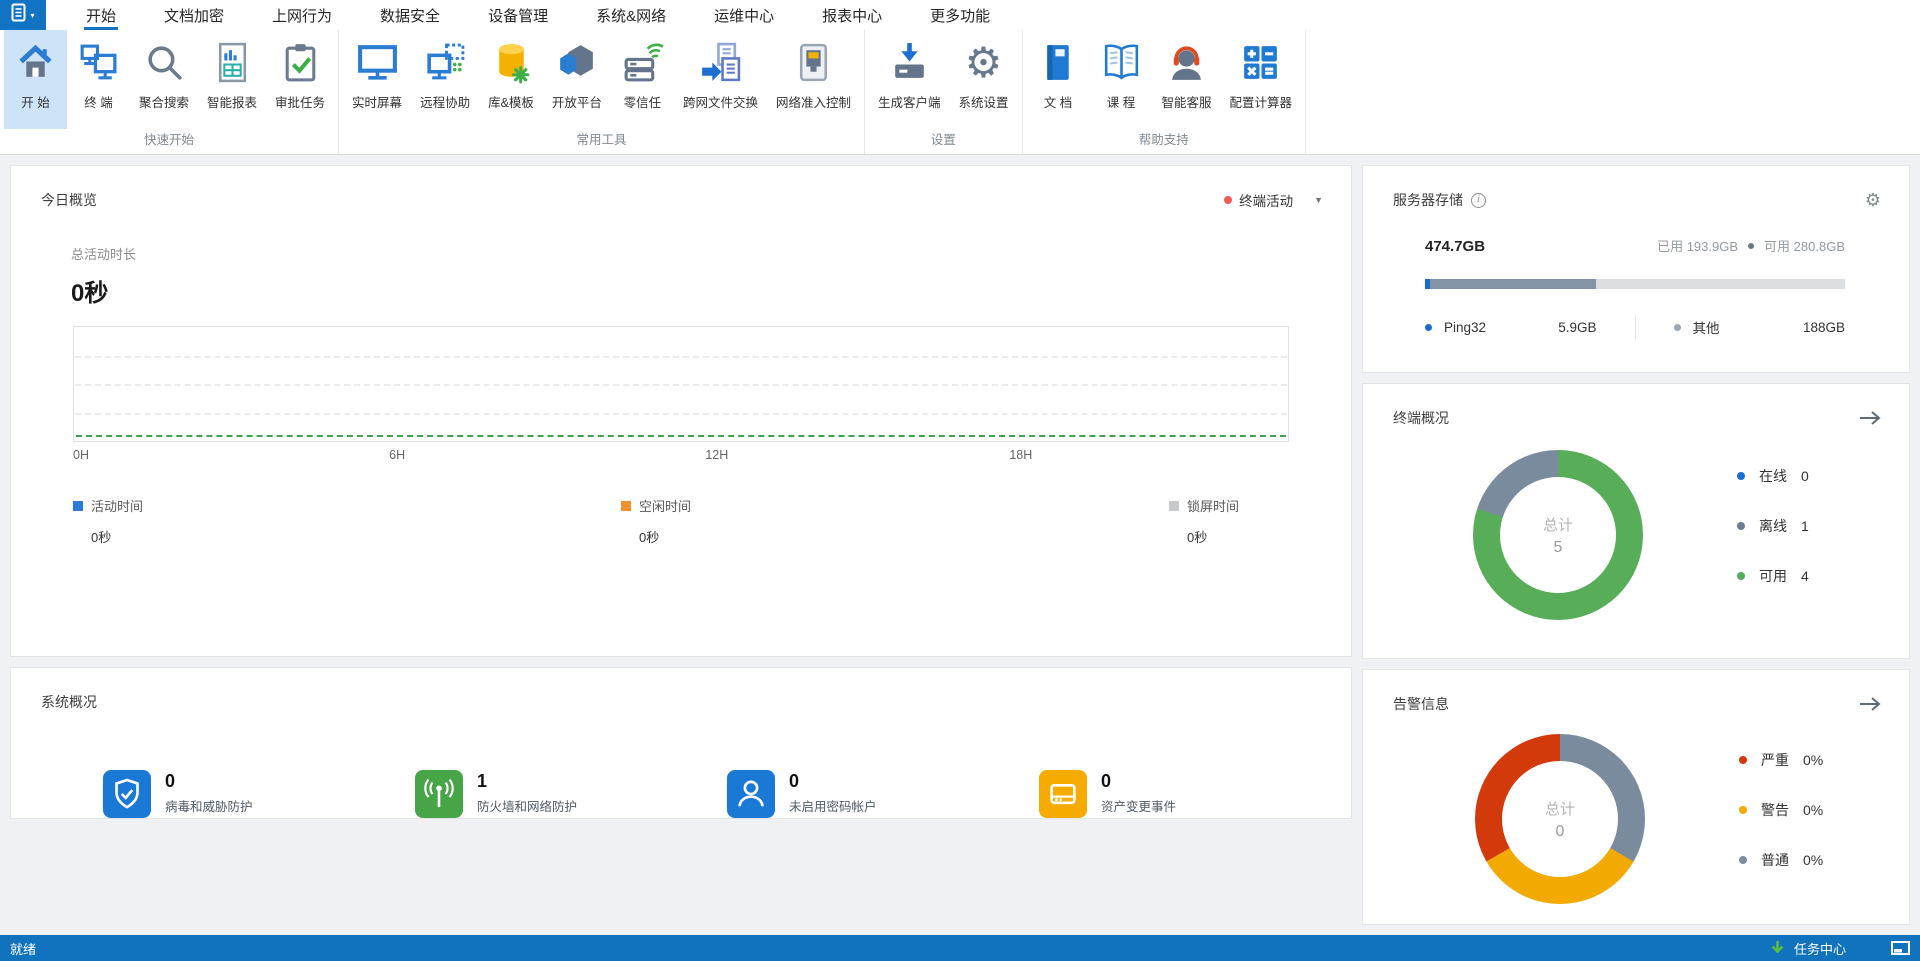  Describe the element at coordinates (1195, 794) in the screenshot. I see `stat-asset-change-events: 0 资产变更事件` at that location.